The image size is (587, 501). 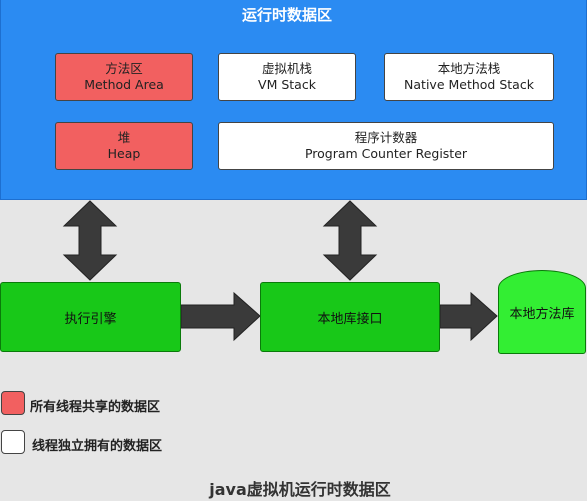 What do you see at coordinates (300, 489) in the screenshot?
I see `footer-title: java虚拟机运行时数据区` at bounding box center [300, 489].